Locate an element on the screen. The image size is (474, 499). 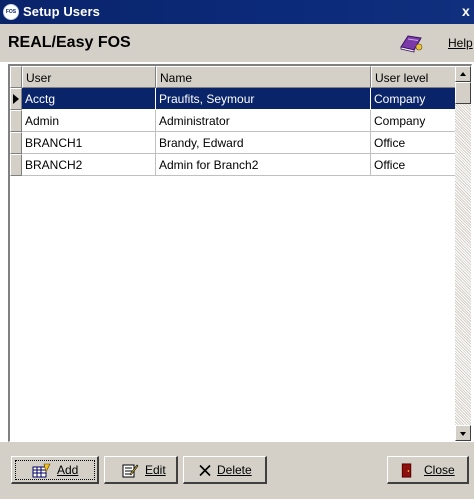
cell-user: BRANCH1 is located at coordinates (89, 143).